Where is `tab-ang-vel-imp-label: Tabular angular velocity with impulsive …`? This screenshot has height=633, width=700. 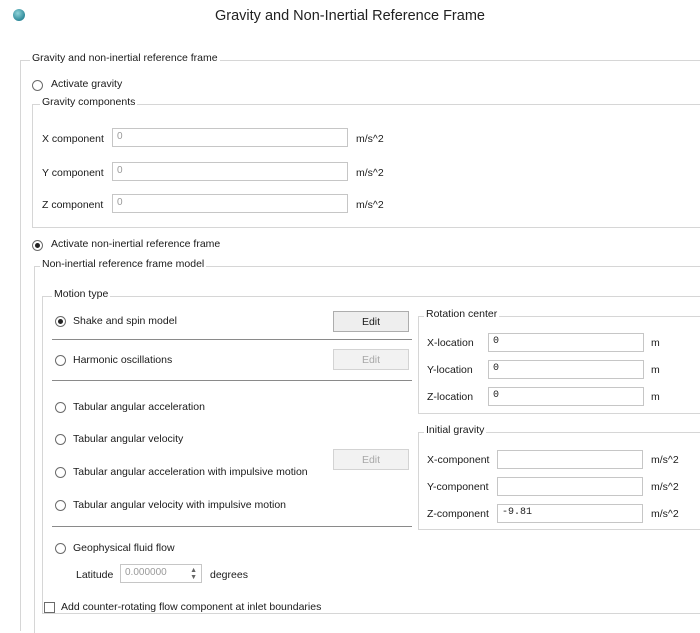
tab-ang-vel-imp-label: Tabular angular velocity with impulsive … is located at coordinates (180, 505).